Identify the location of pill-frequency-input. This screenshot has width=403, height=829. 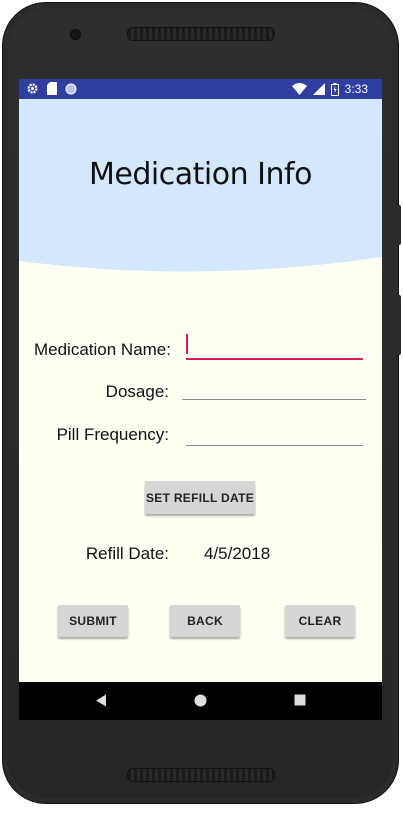
(274, 435).